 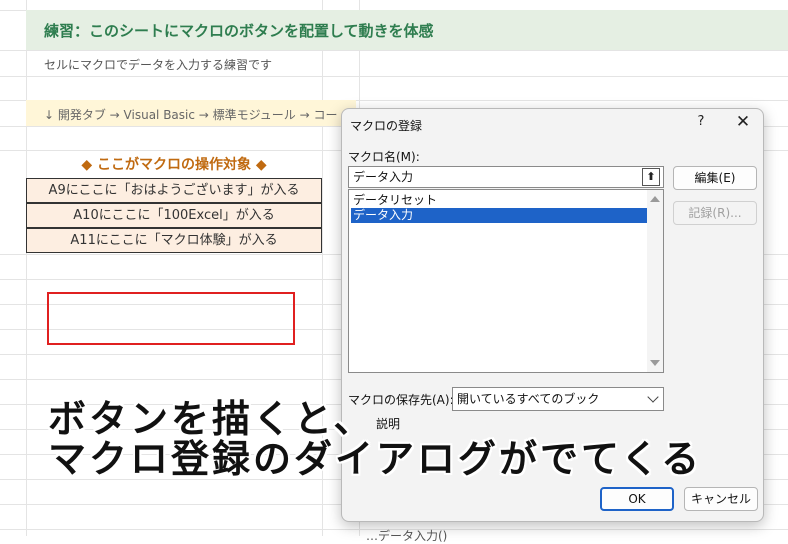 I want to click on store-select: 開いているすべてのブック, so click(x=558, y=399).